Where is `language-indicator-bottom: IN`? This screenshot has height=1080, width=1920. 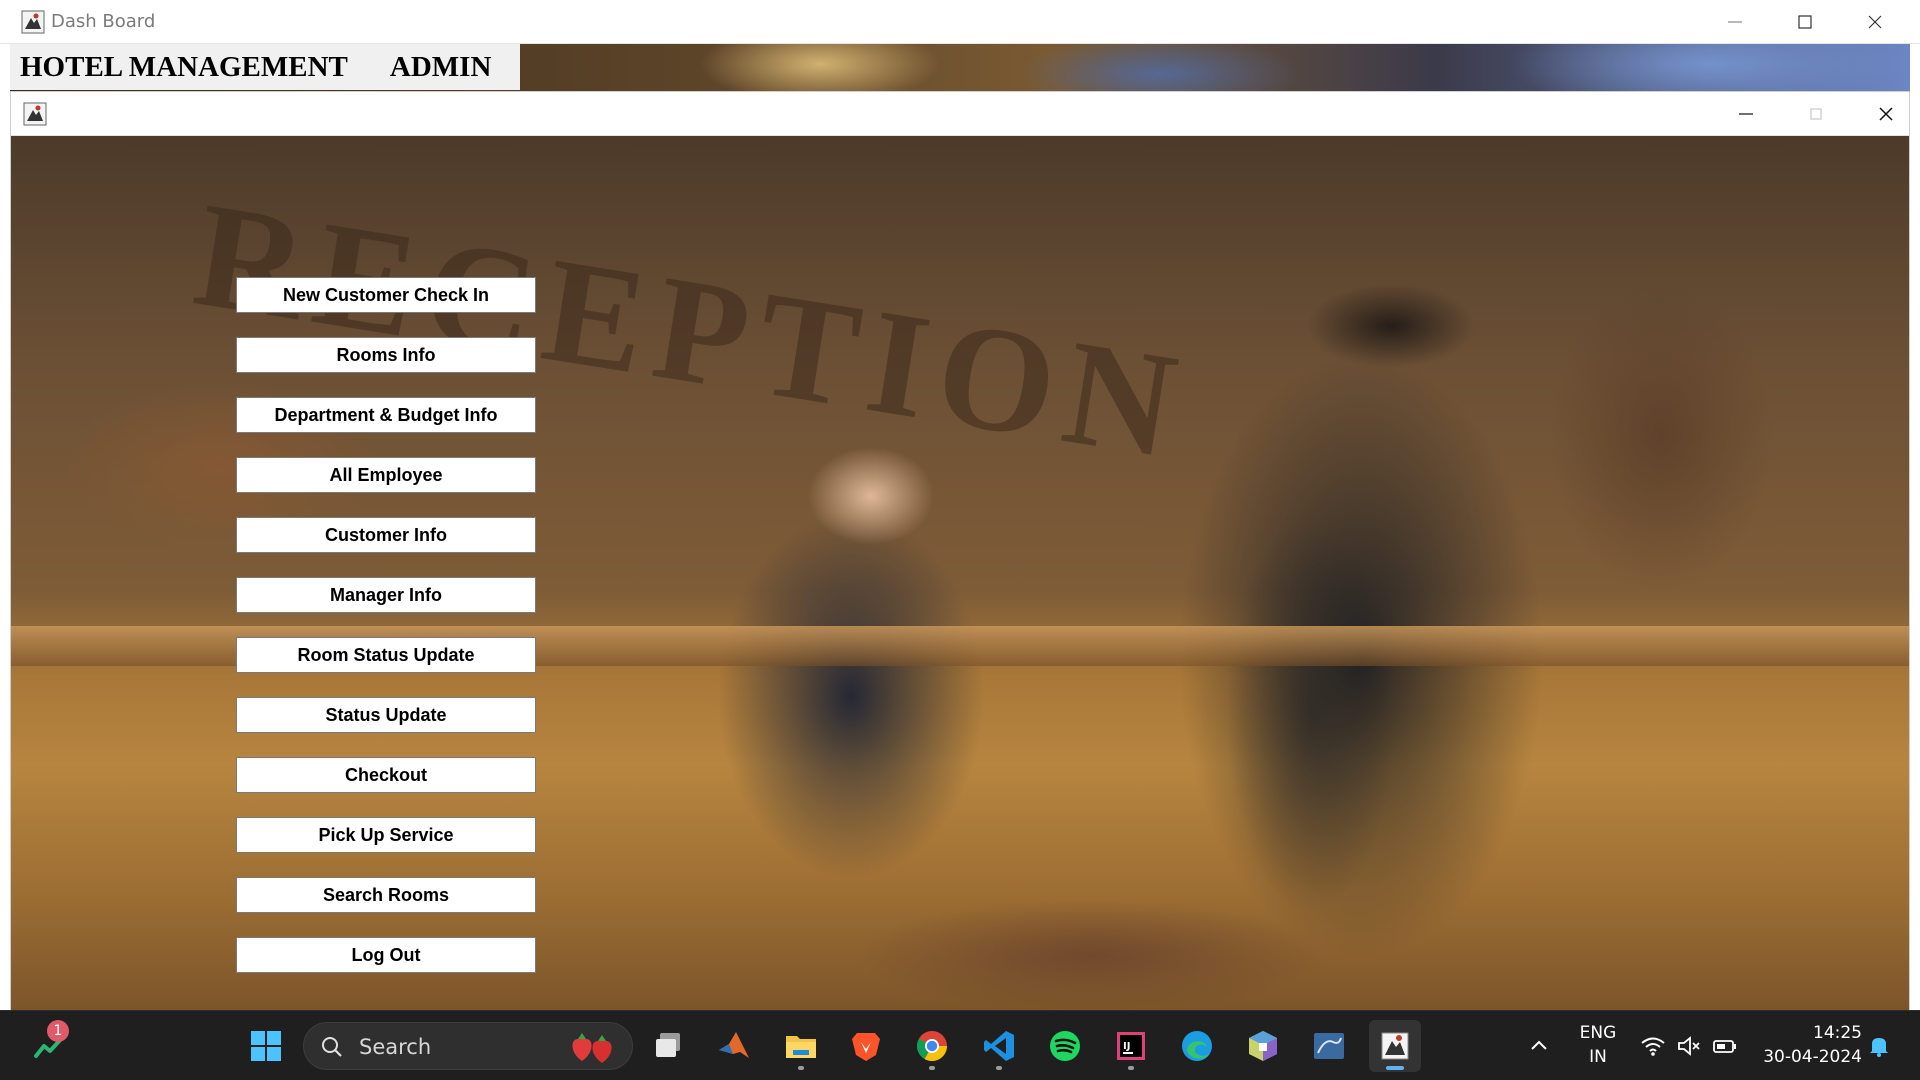
language-indicator-bottom: IN is located at coordinates (1598, 1057).